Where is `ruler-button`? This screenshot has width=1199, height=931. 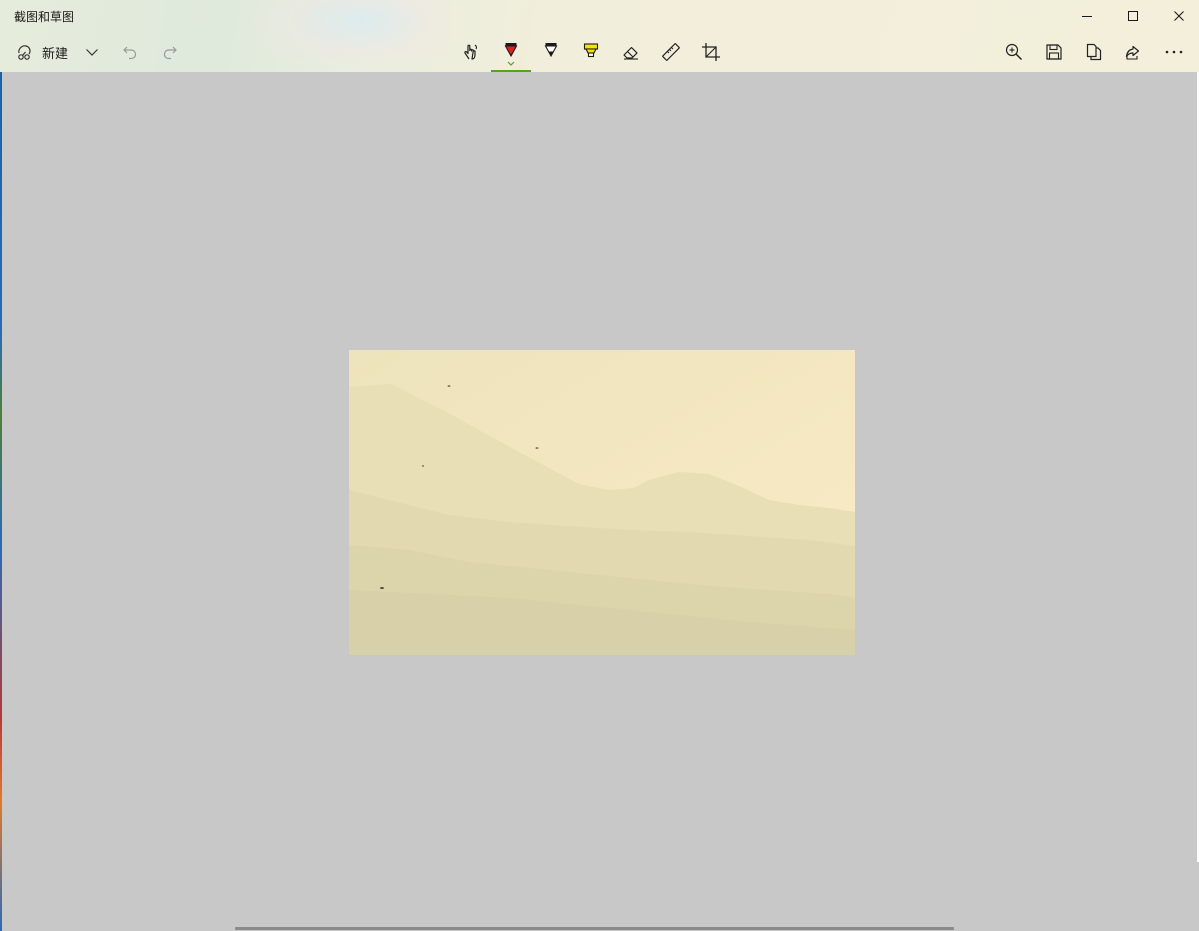
ruler-button is located at coordinates (671, 52).